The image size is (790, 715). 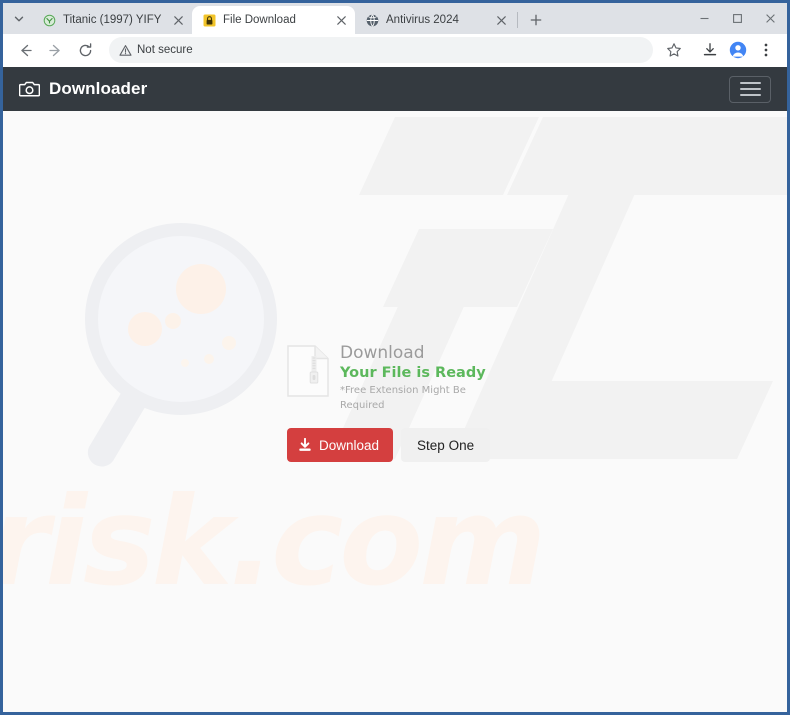 I want to click on reload-button, so click(x=85, y=50).